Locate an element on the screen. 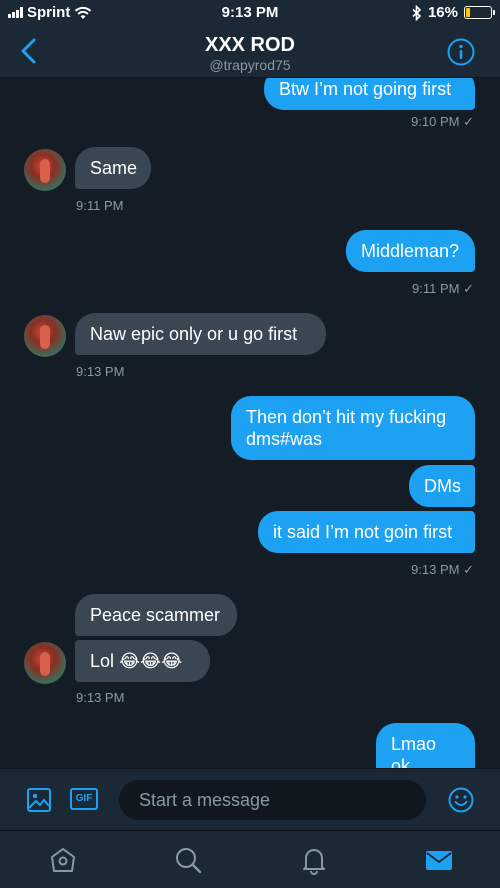 This screenshot has height=888, width=500. message-outgoing: DMs is located at coordinates (442, 486).